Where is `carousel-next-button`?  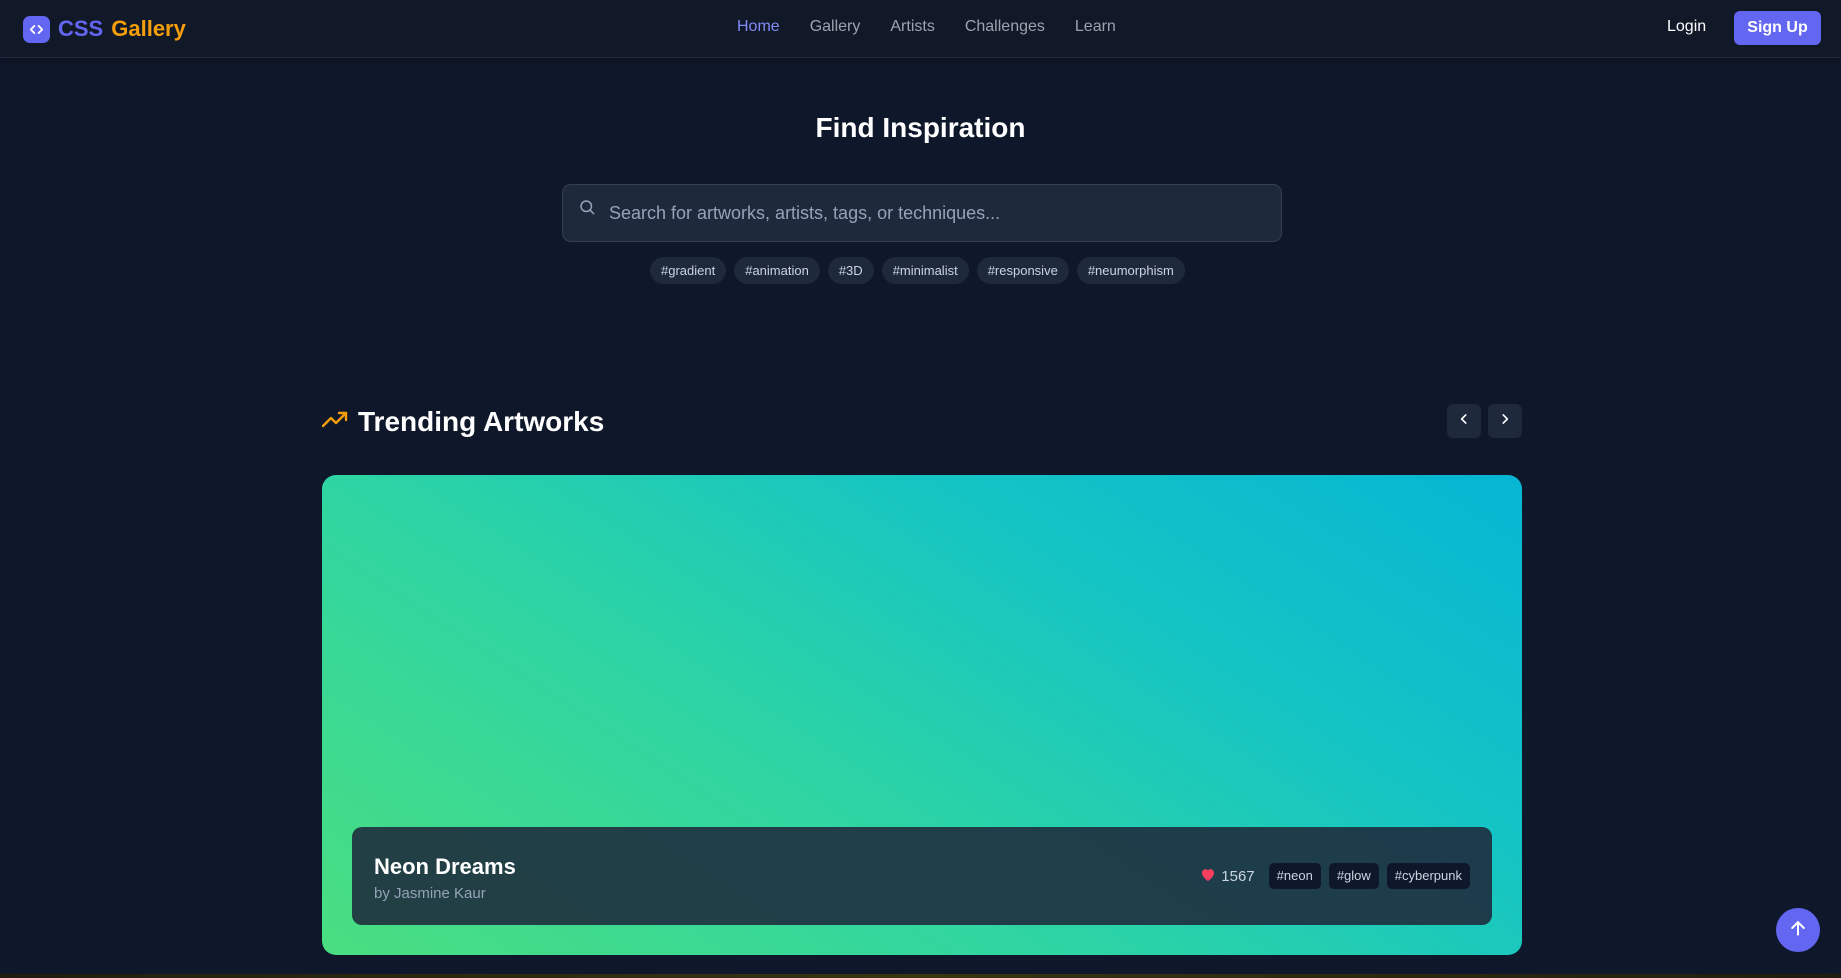
carousel-next-button is located at coordinates (1505, 421).